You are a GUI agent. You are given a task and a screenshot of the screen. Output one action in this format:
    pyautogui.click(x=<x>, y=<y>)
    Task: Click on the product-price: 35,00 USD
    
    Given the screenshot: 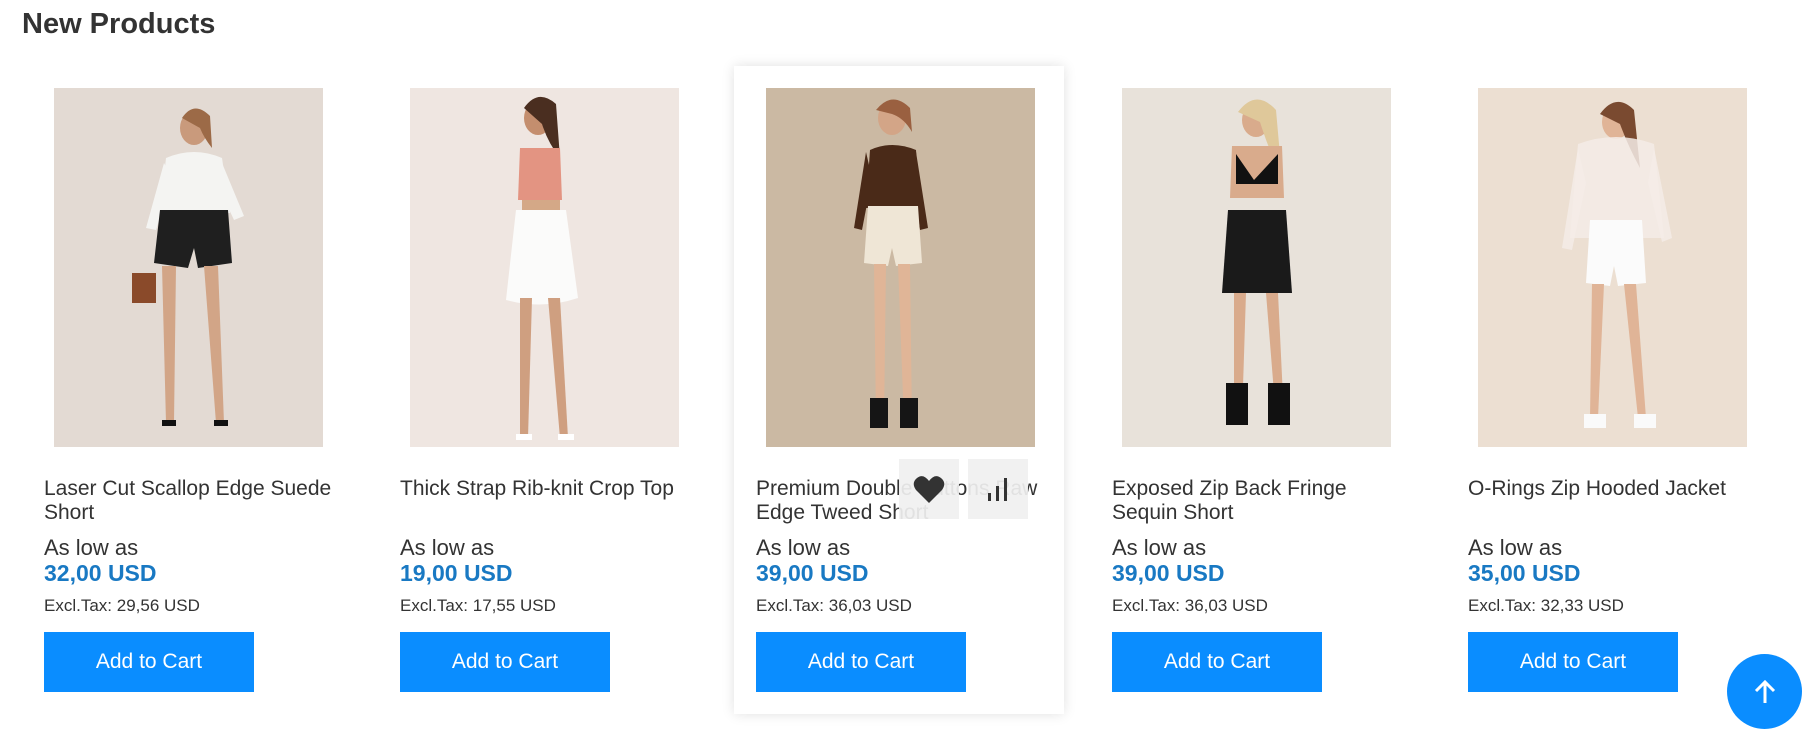 What is the action you would take?
    pyautogui.click(x=1524, y=573)
    